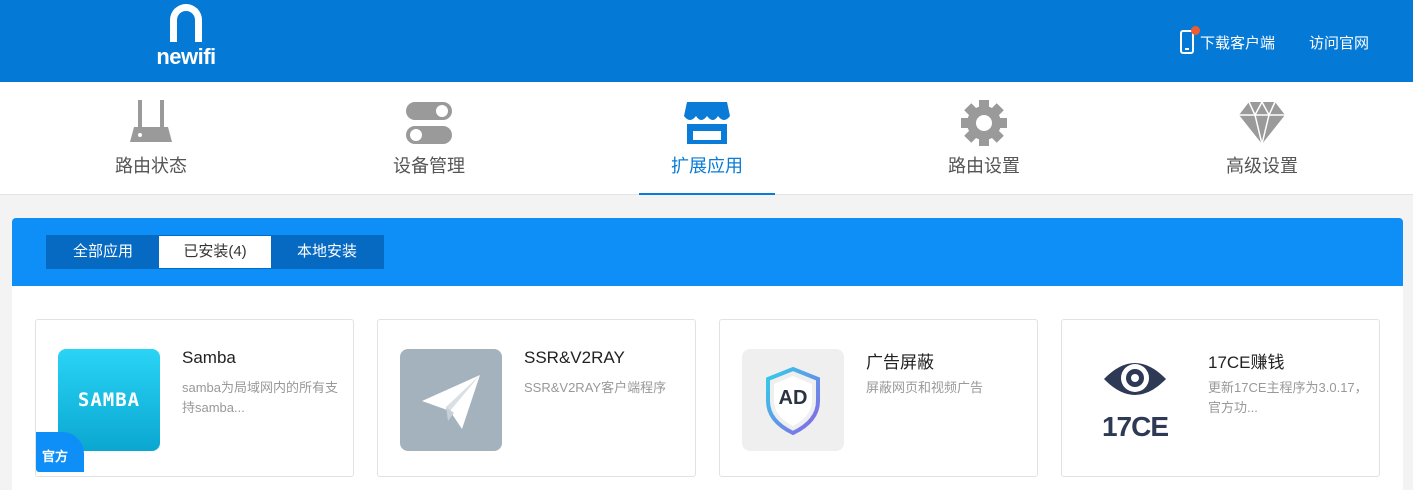 The image size is (1413, 490). I want to click on paper-plane-icon, so click(451, 400).